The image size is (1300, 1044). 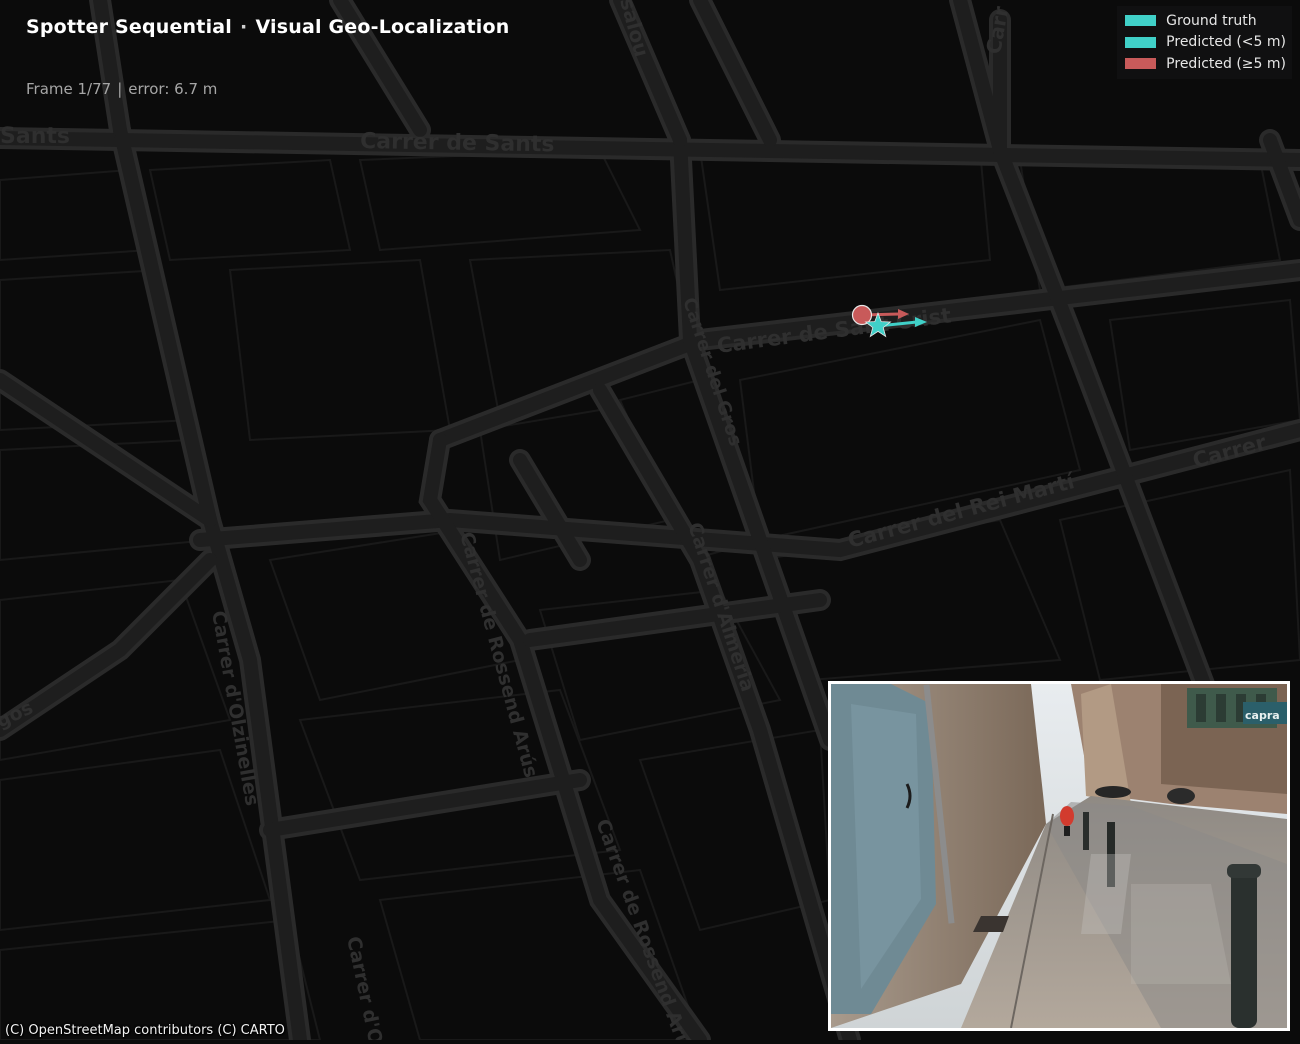 I want to click on street-label-sants-top: Carrer de Sants, so click(x=457, y=143).